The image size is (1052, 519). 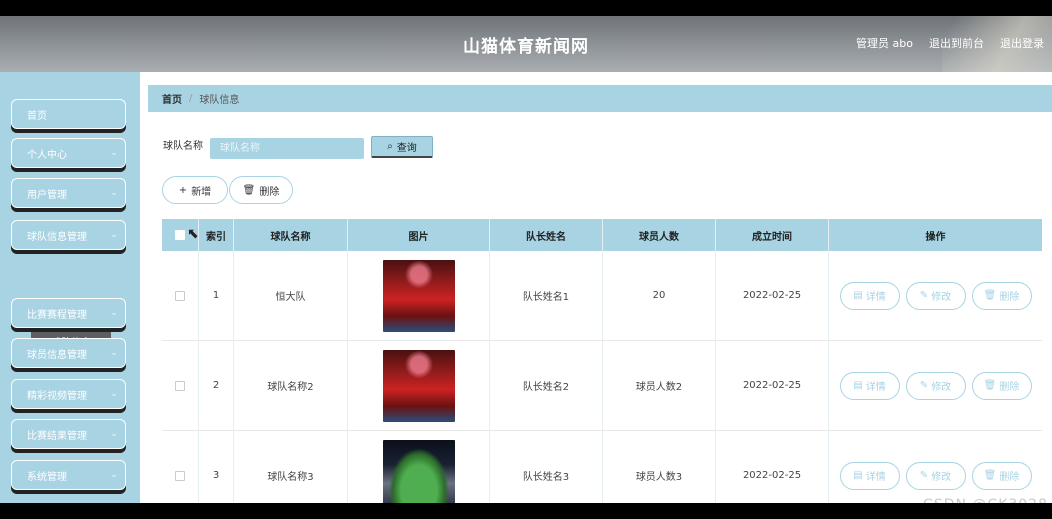 What do you see at coordinates (216, 385) in the screenshot?
I see `row-index: 2` at bounding box center [216, 385].